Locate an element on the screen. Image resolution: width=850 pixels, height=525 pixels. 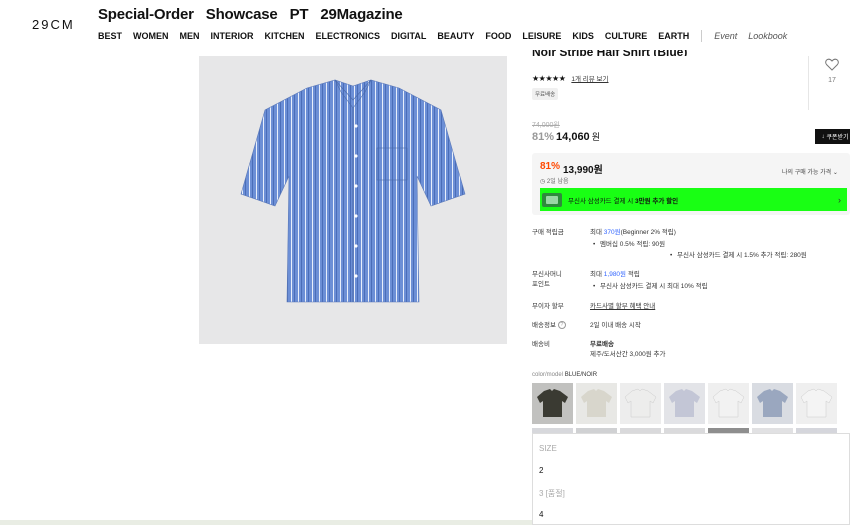
coupon-button: ↓ 쿠폰받기 is located at coordinates (832, 136).